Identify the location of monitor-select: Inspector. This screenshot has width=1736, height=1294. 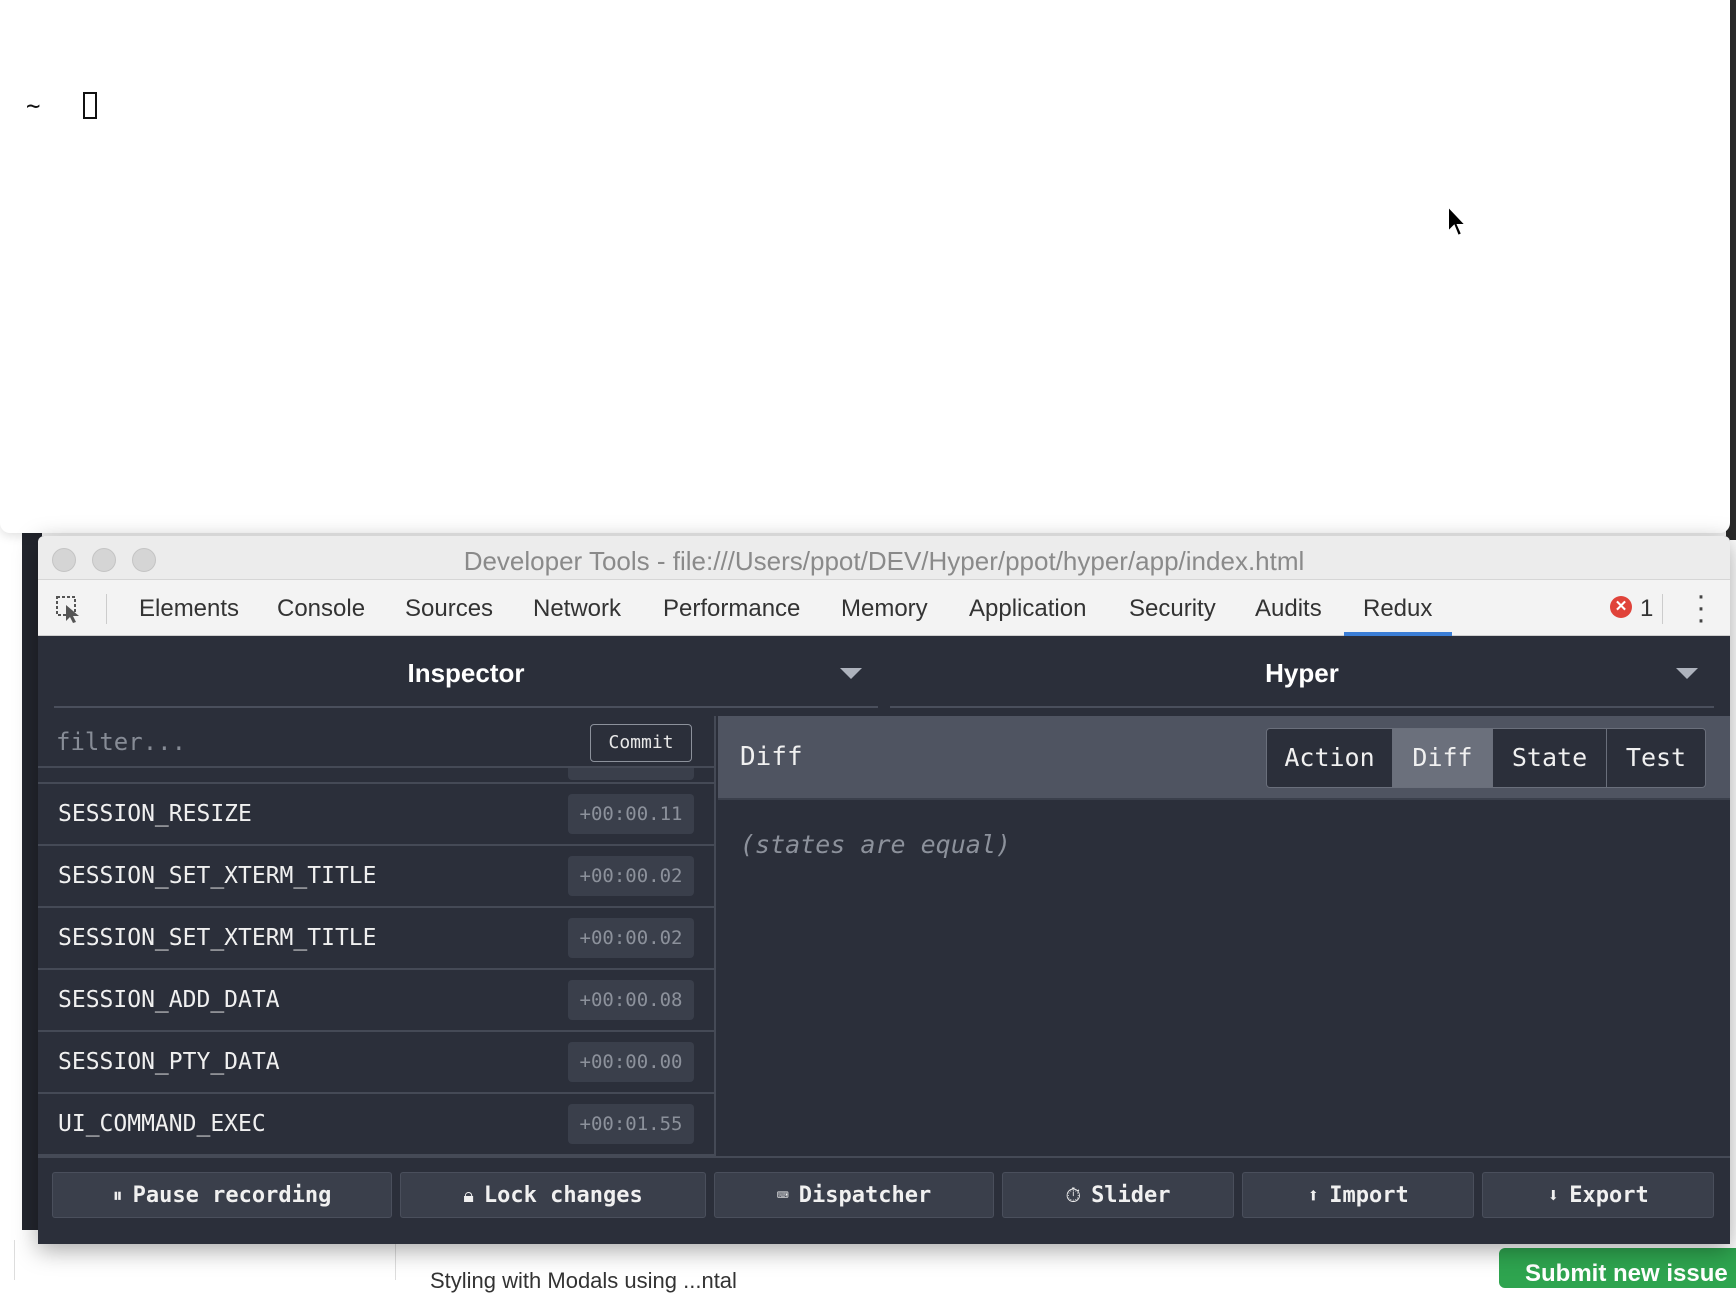
(466, 672).